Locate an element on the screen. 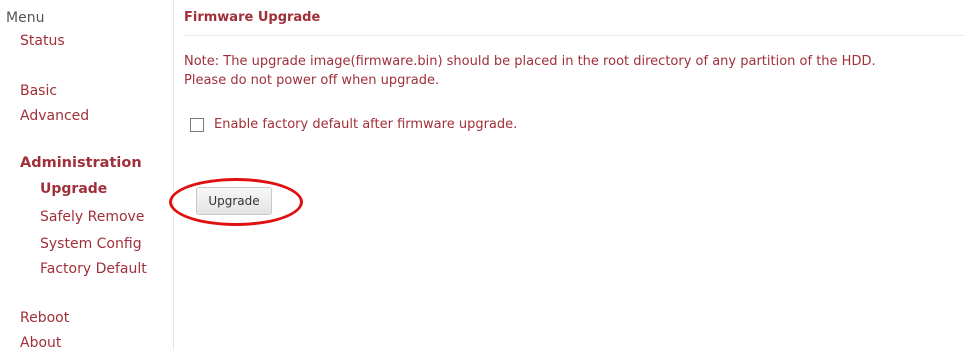  upgrade-button: Upgrade is located at coordinates (234, 201).